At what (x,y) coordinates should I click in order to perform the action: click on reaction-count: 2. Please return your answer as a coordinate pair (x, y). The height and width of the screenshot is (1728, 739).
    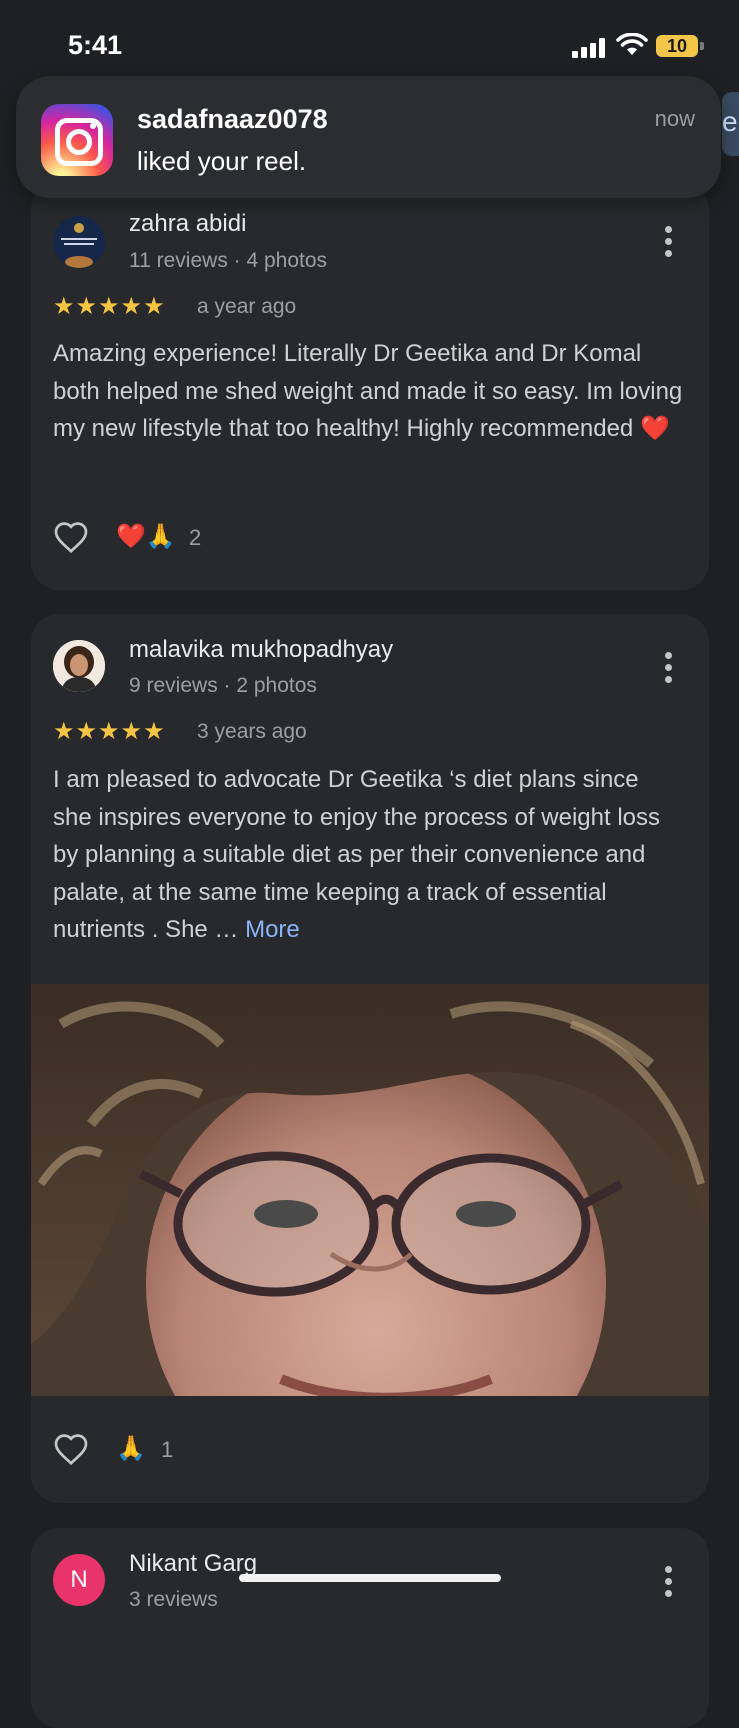
    Looking at the image, I should click on (195, 537).